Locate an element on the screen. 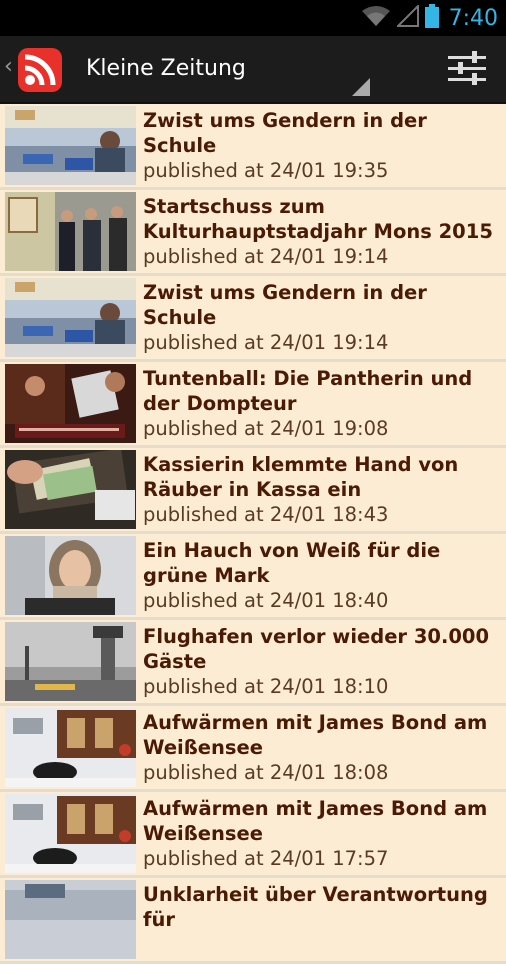  article-date: published at 24/01 18:08 is located at coordinates (266, 772).